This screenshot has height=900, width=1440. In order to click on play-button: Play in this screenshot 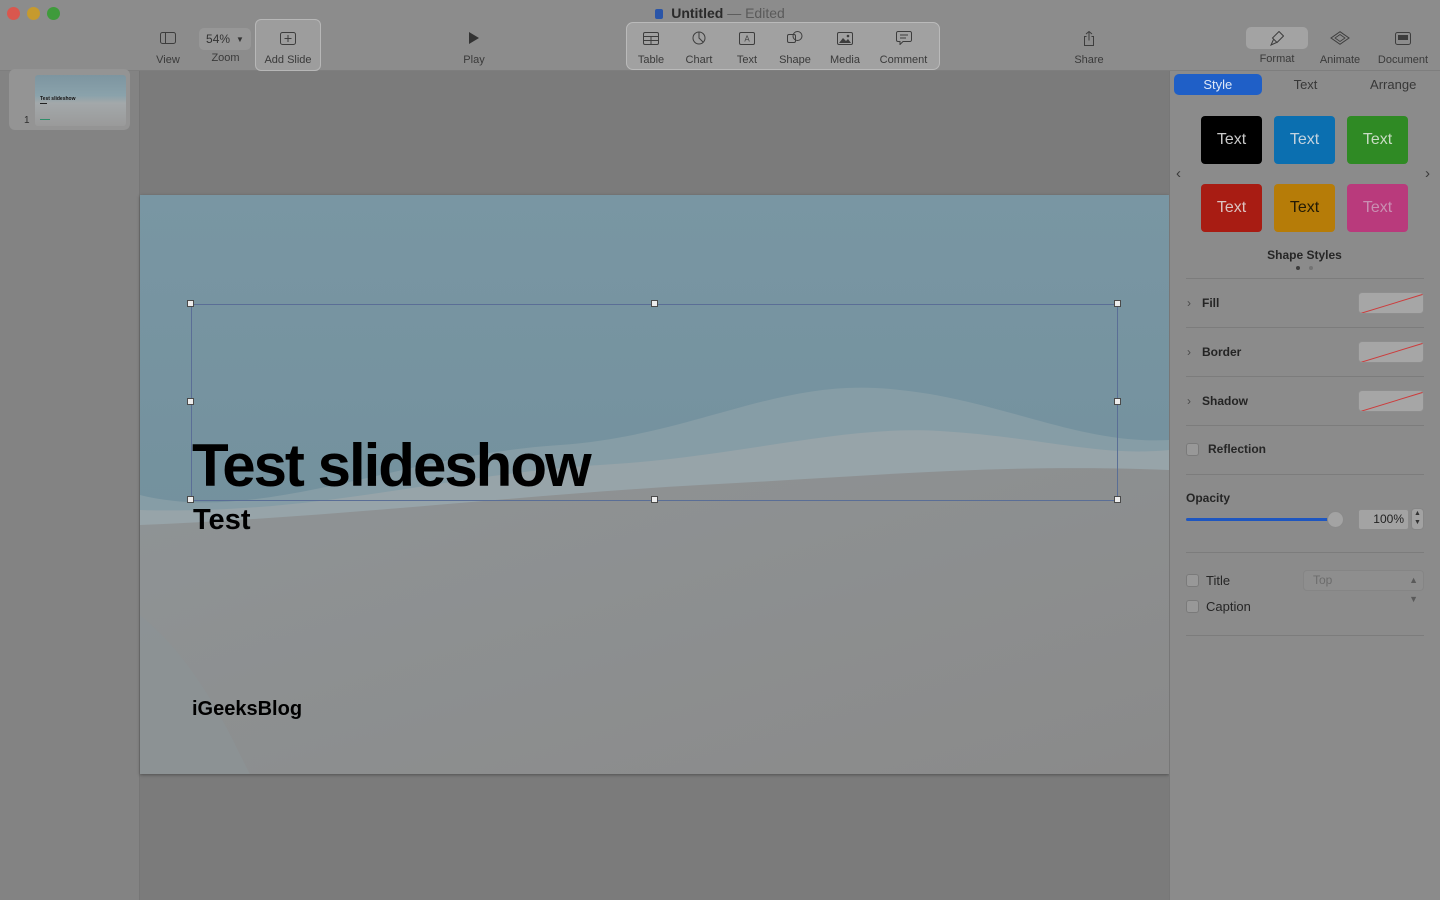, I will do `click(474, 48)`.